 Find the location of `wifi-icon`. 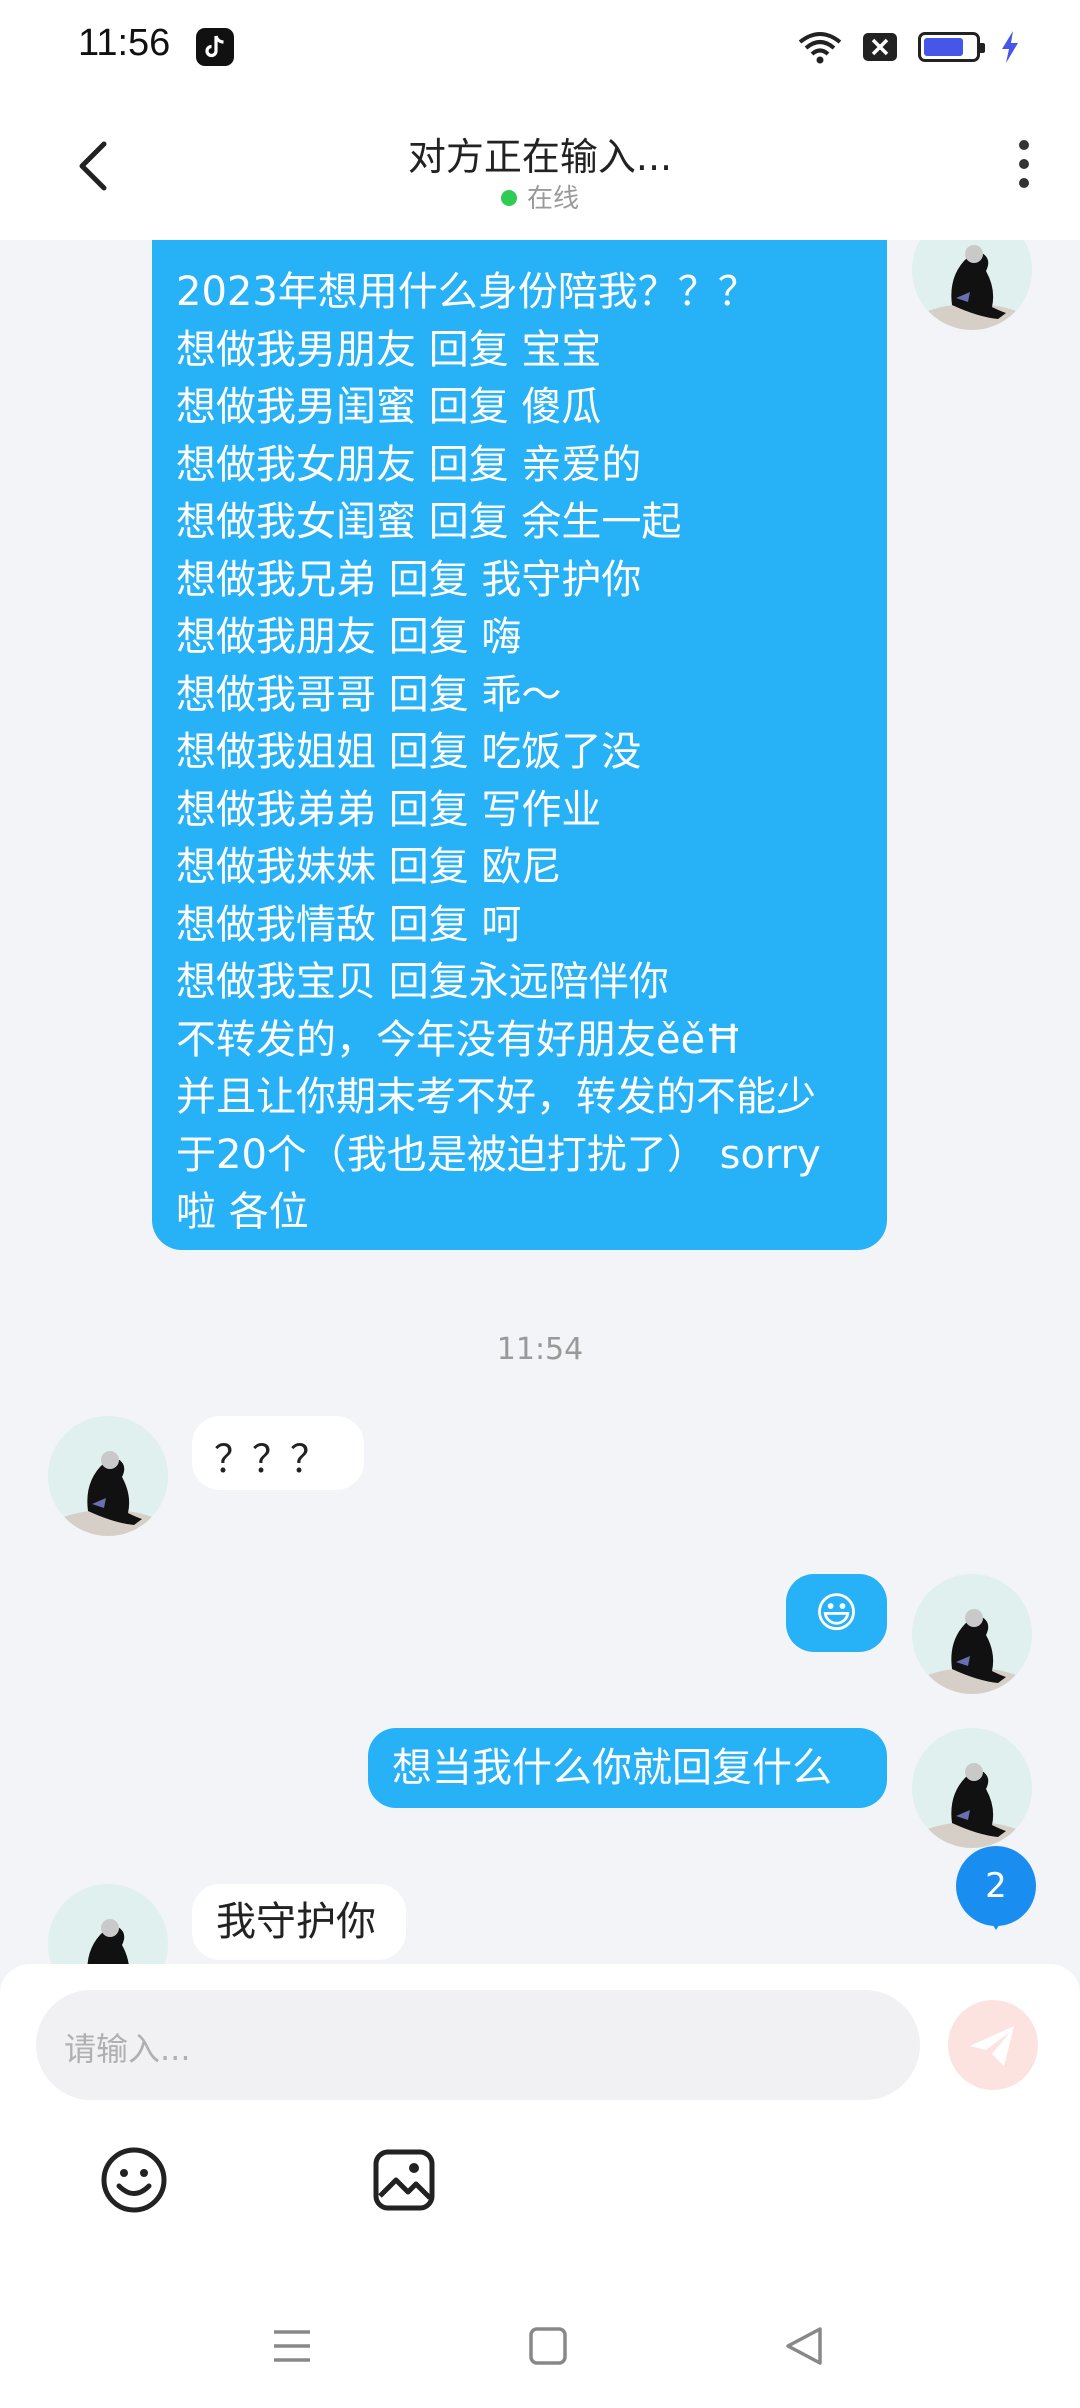

wifi-icon is located at coordinates (820, 48).